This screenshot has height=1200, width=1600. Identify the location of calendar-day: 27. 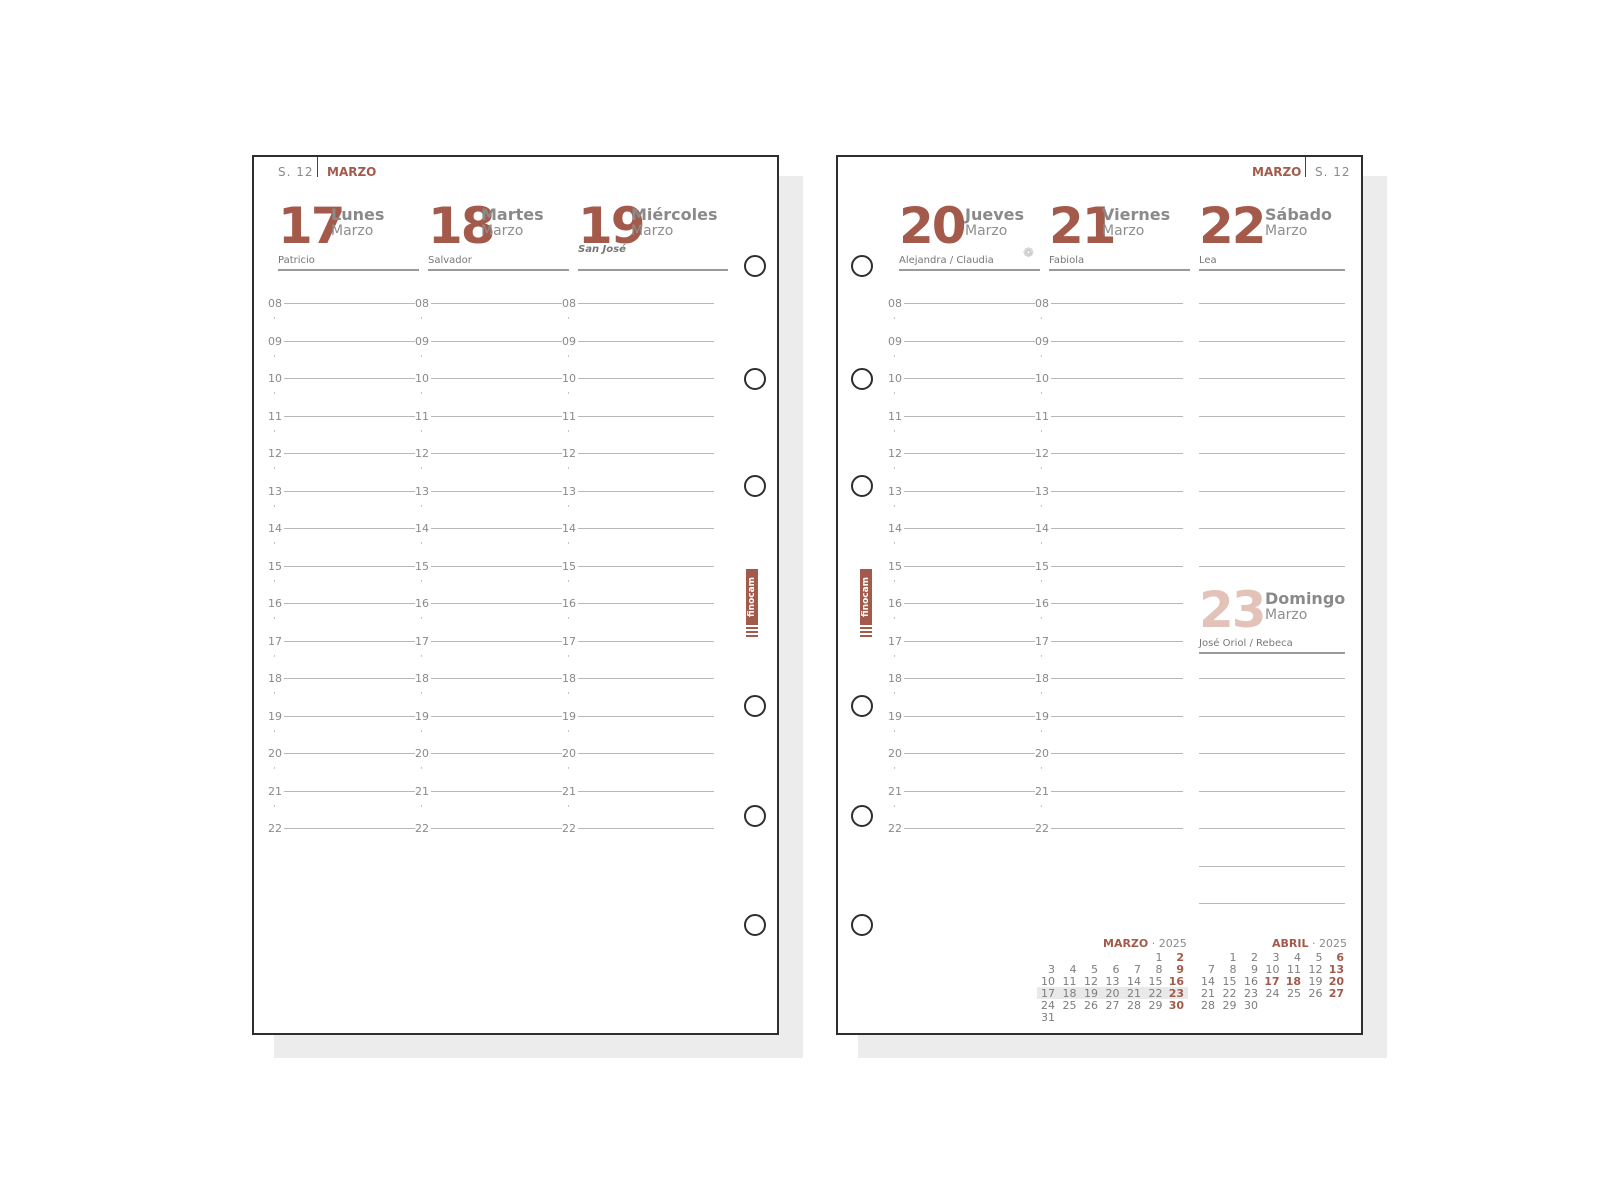
(1336, 993).